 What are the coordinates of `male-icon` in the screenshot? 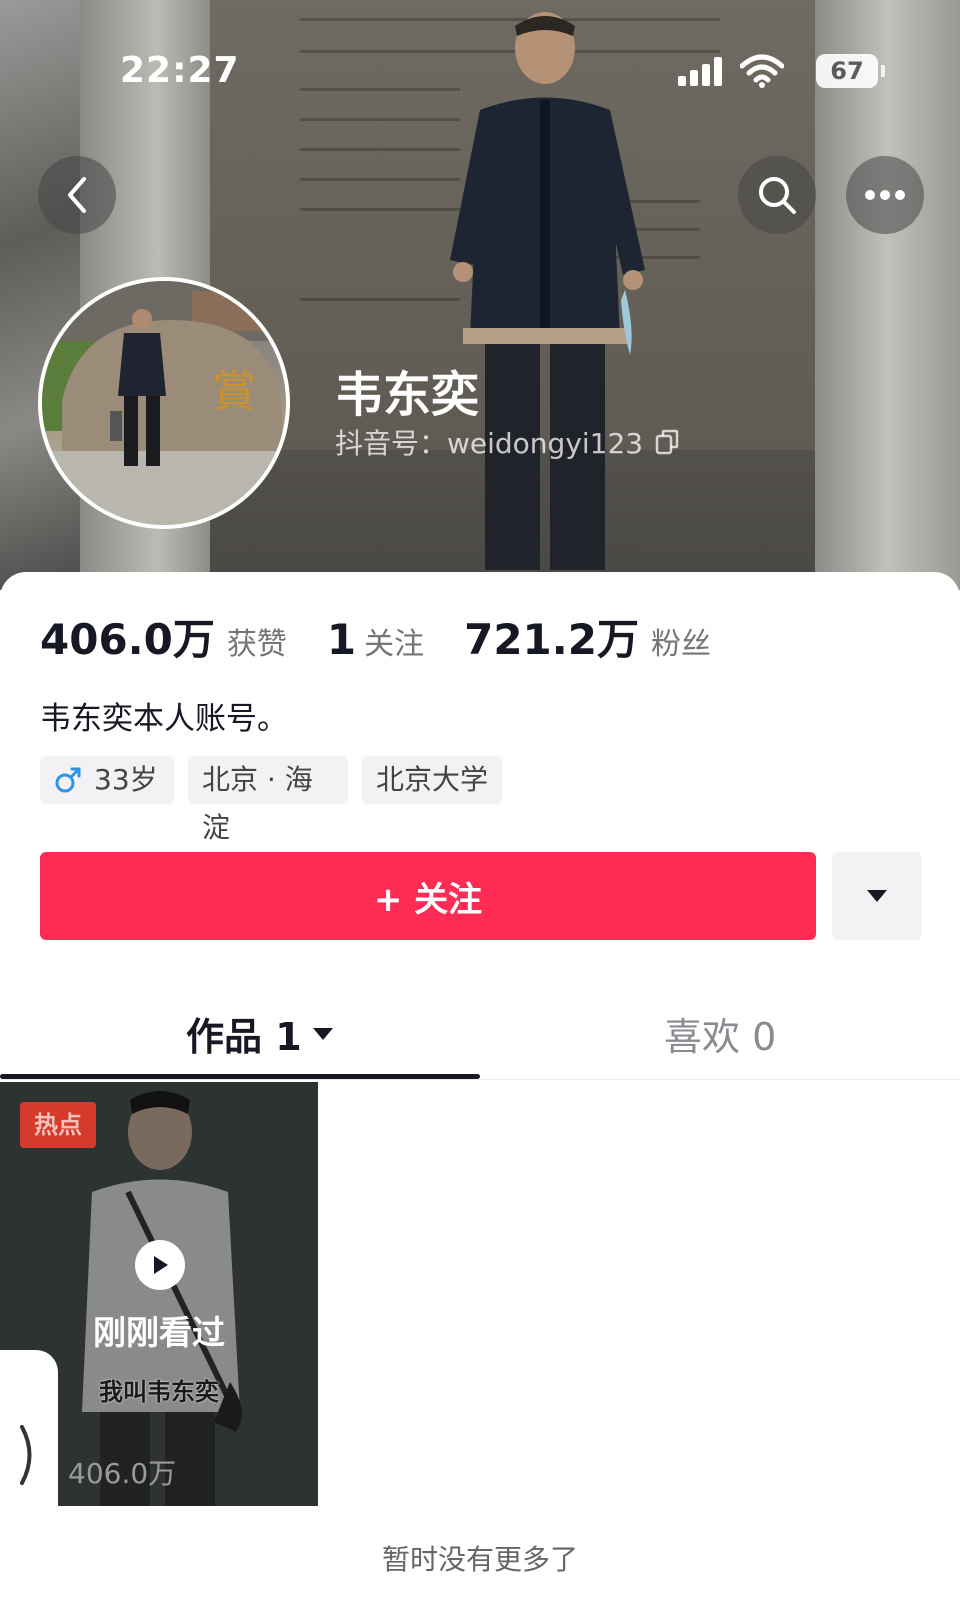 It's located at (68, 780).